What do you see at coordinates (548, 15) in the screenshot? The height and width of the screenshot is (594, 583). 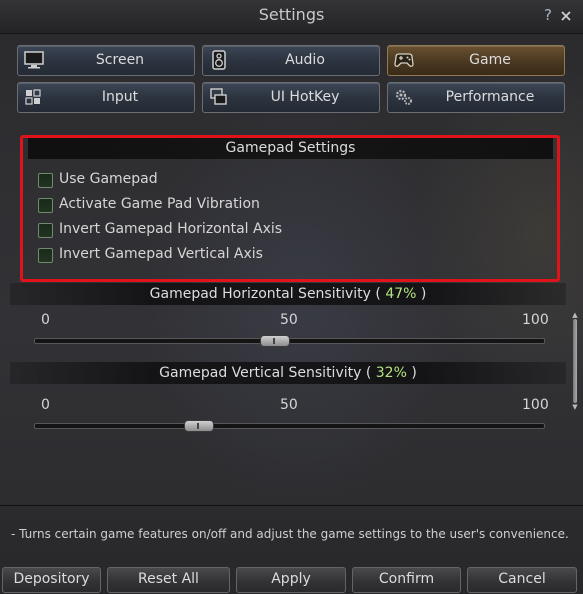 I see `help-button: ?` at bounding box center [548, 15].